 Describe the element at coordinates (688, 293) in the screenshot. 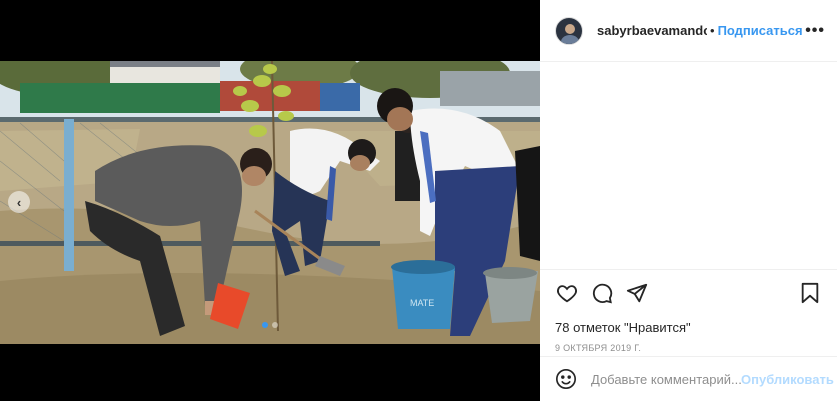

I see `action-bar` at that location.